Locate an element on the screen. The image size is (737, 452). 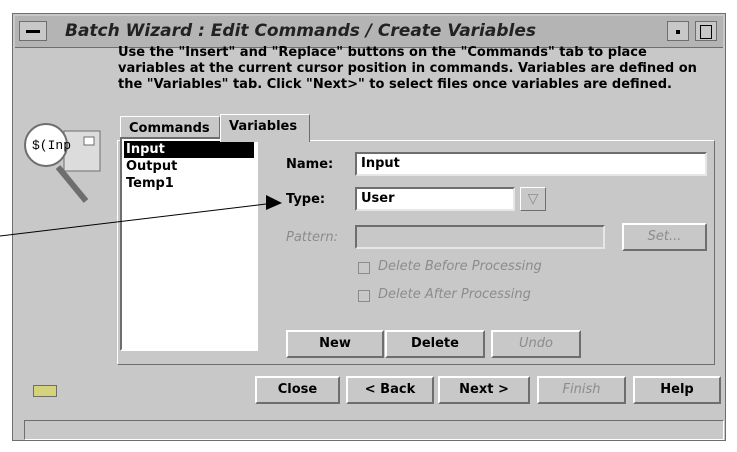
annotation-arrow is located at coordinates (141, 216).